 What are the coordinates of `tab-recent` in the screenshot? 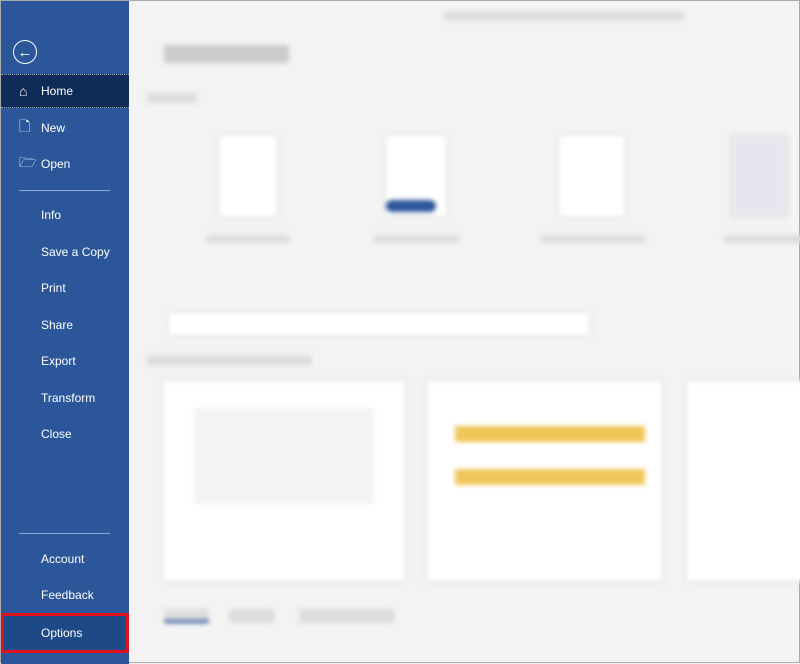 It's located at (186, 616).